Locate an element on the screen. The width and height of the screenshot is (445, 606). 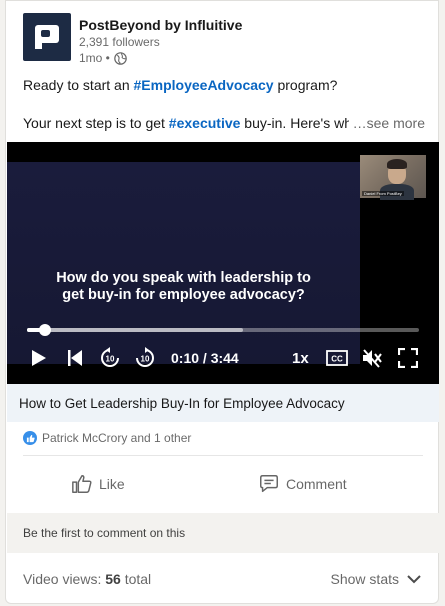
reactions-summary: Patrick McCrory and 1 other is located at coordinates (107, 438).